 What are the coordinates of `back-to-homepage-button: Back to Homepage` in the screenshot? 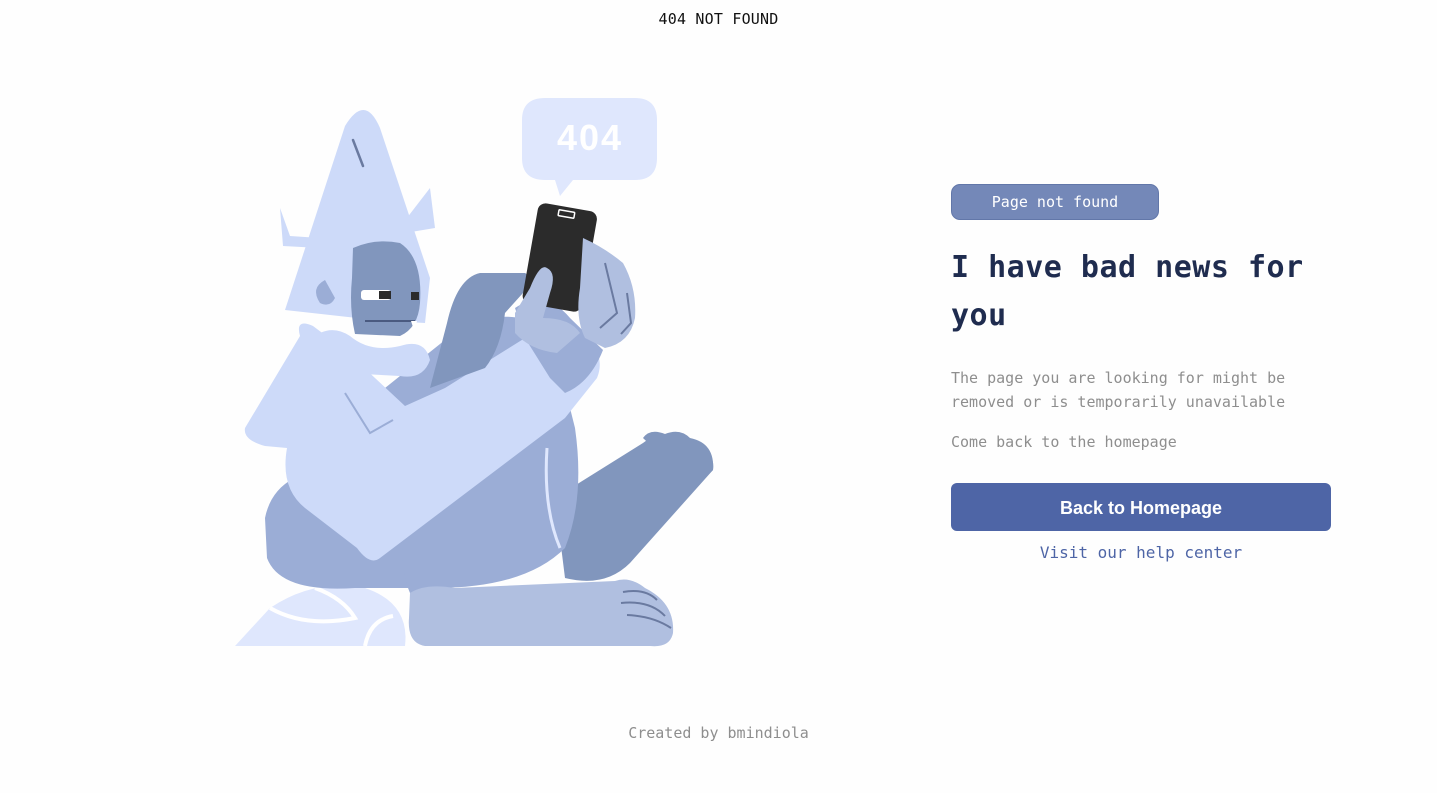 It's located at (1141, 507).